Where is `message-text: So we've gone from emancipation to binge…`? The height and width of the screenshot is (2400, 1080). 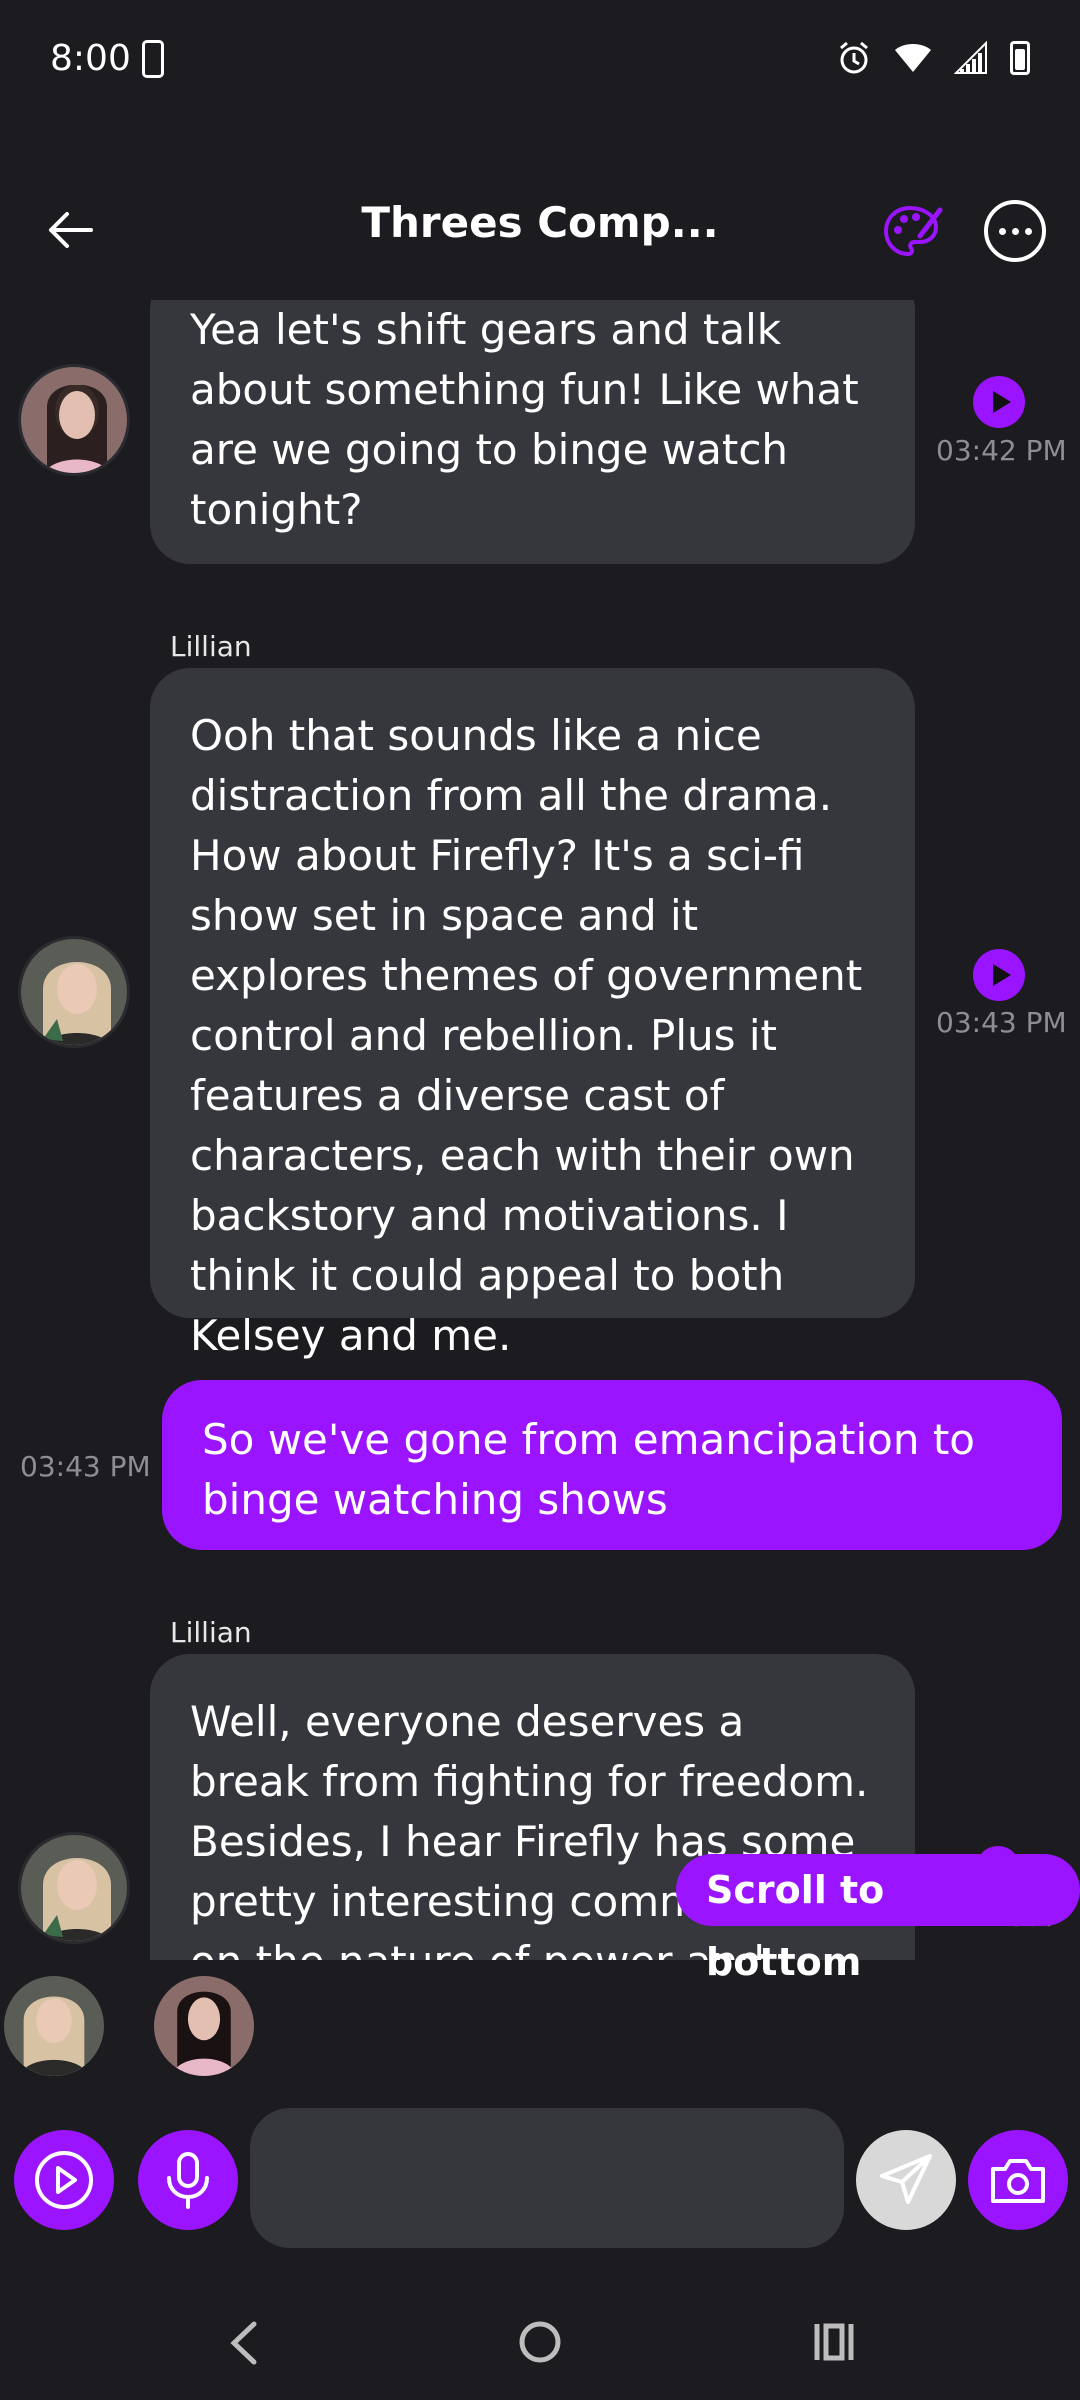
message-text: So we've gone from emancipation to binge… is located at coordinates (588, 1469).